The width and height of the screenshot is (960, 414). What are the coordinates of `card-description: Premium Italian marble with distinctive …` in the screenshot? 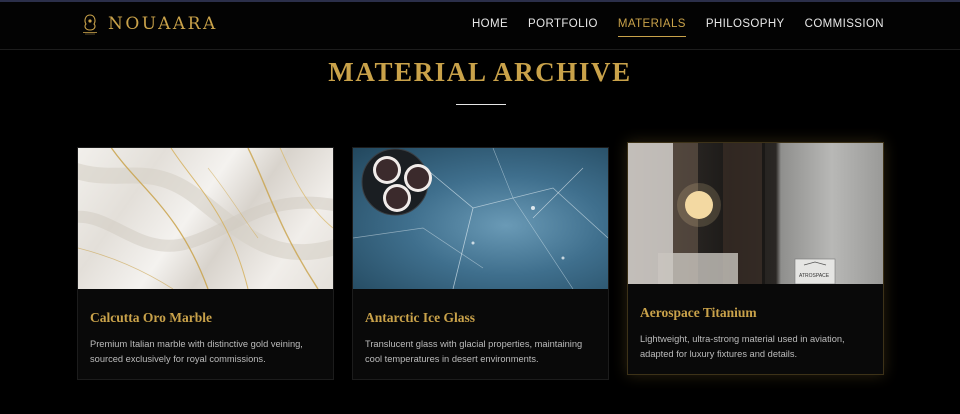 It's located at (196, 351).